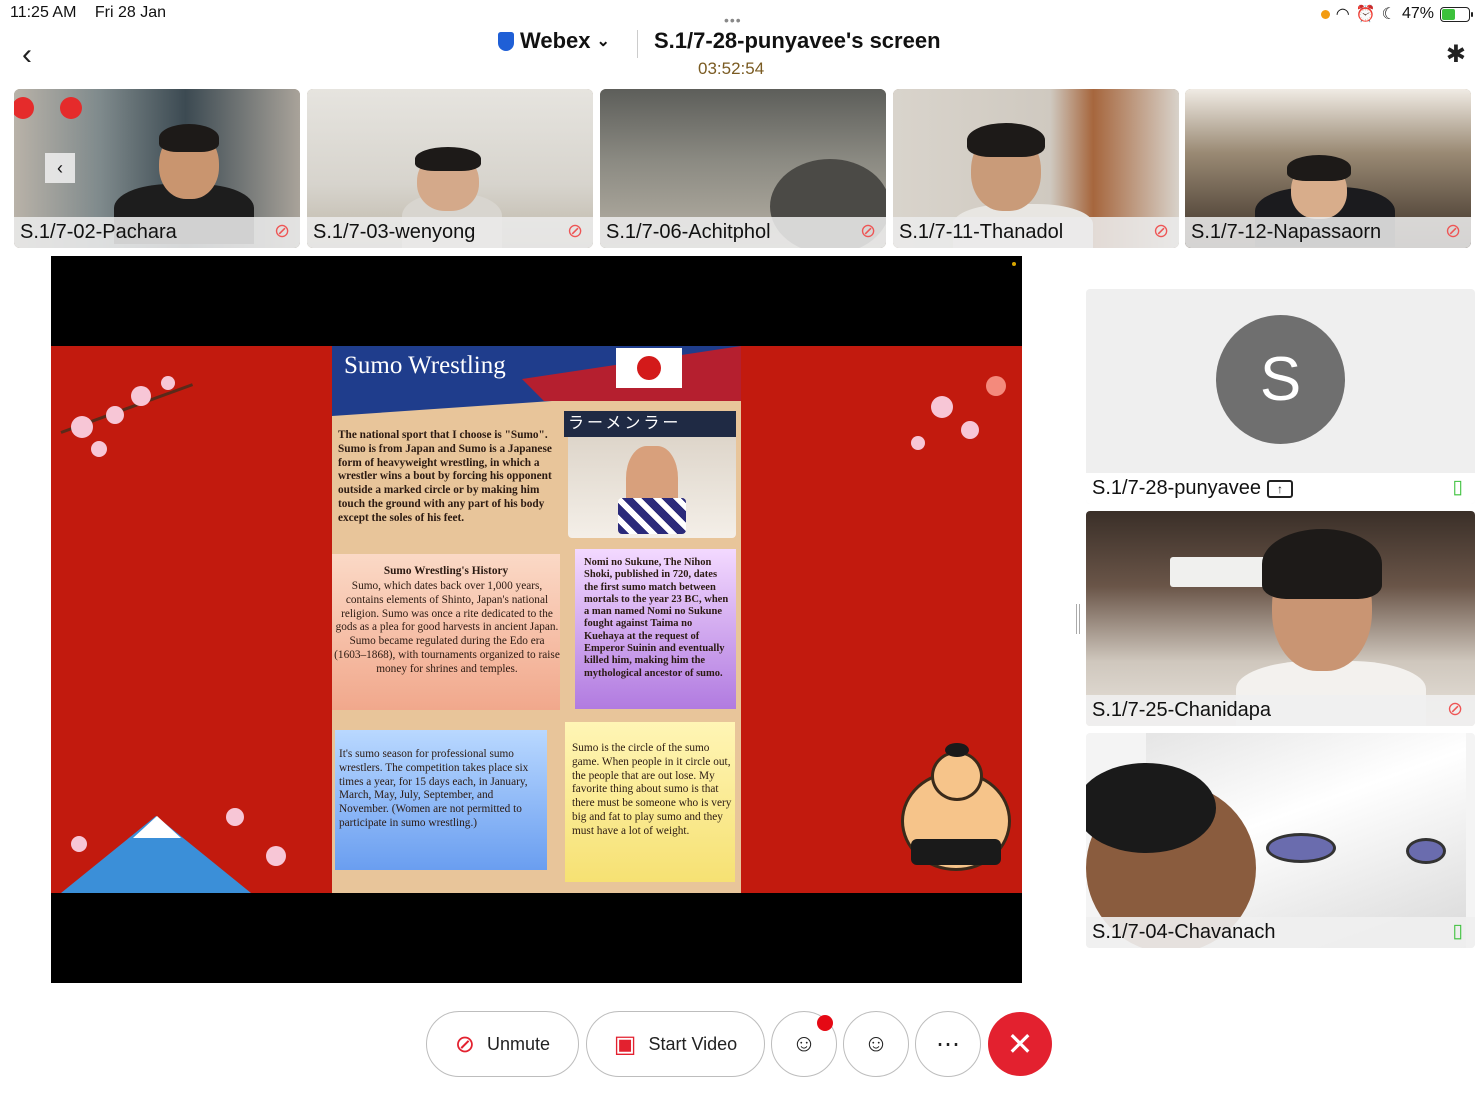 This screenshot has width=1478, height=1108. Describe the element at coordinates (603, 41) in the screenshot. I see `chevron-down-icon: ⌄` at that location.